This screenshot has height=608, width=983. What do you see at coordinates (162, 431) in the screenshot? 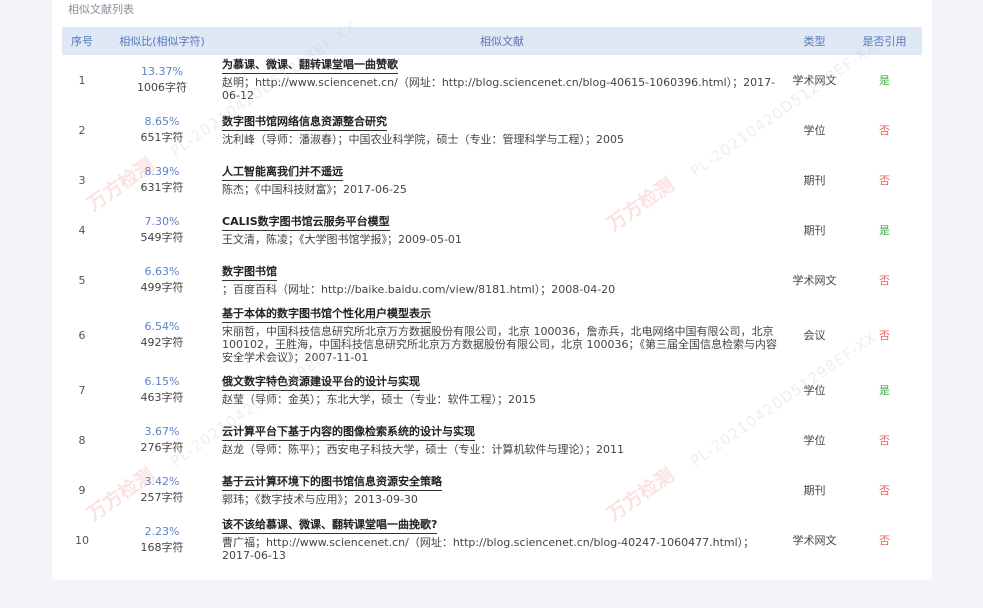
I see `similarity-percent: 3.67%` at bounding box center [162, 431].